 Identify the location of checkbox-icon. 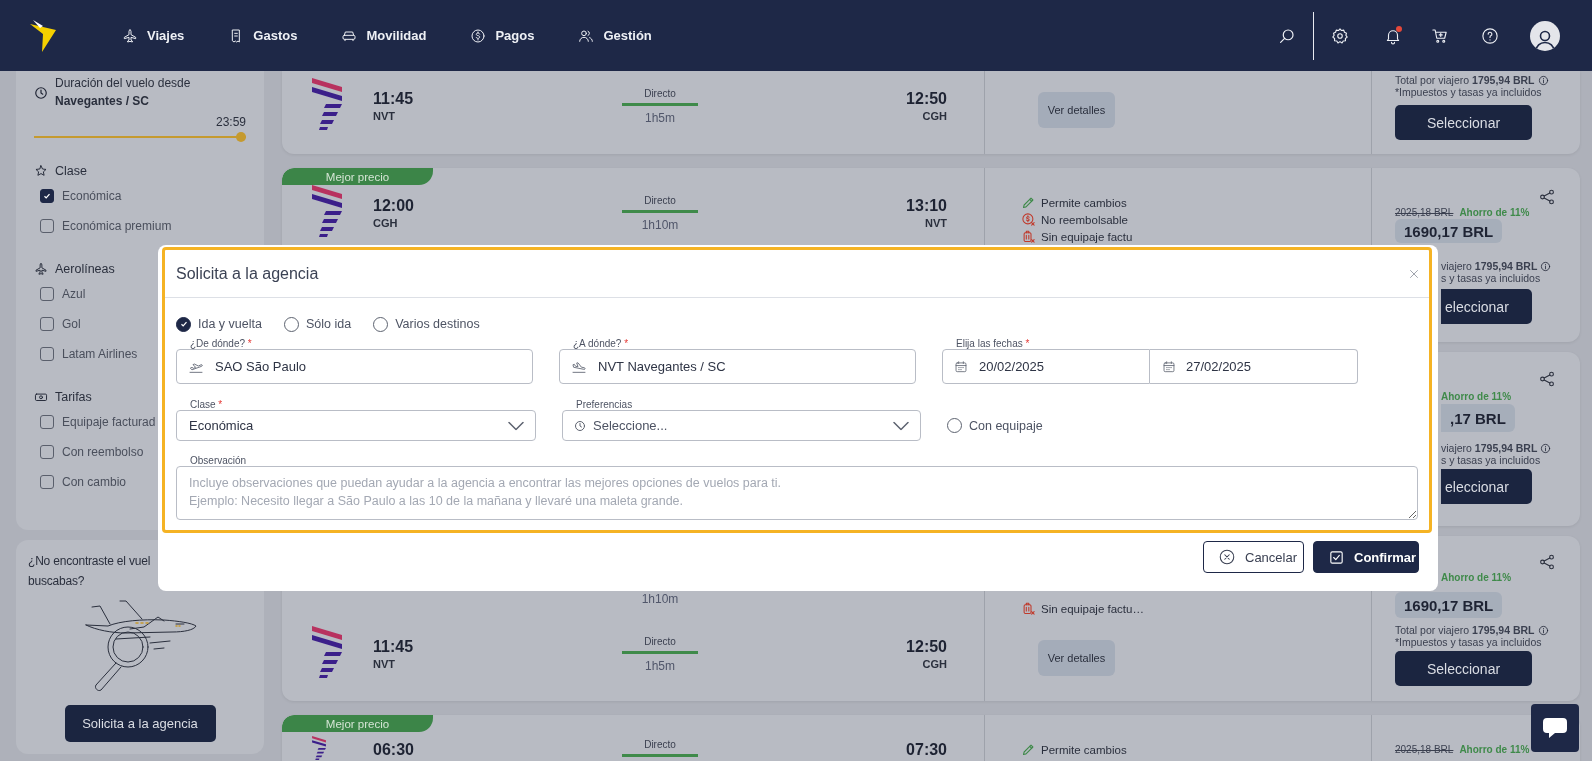
(1336, 557).